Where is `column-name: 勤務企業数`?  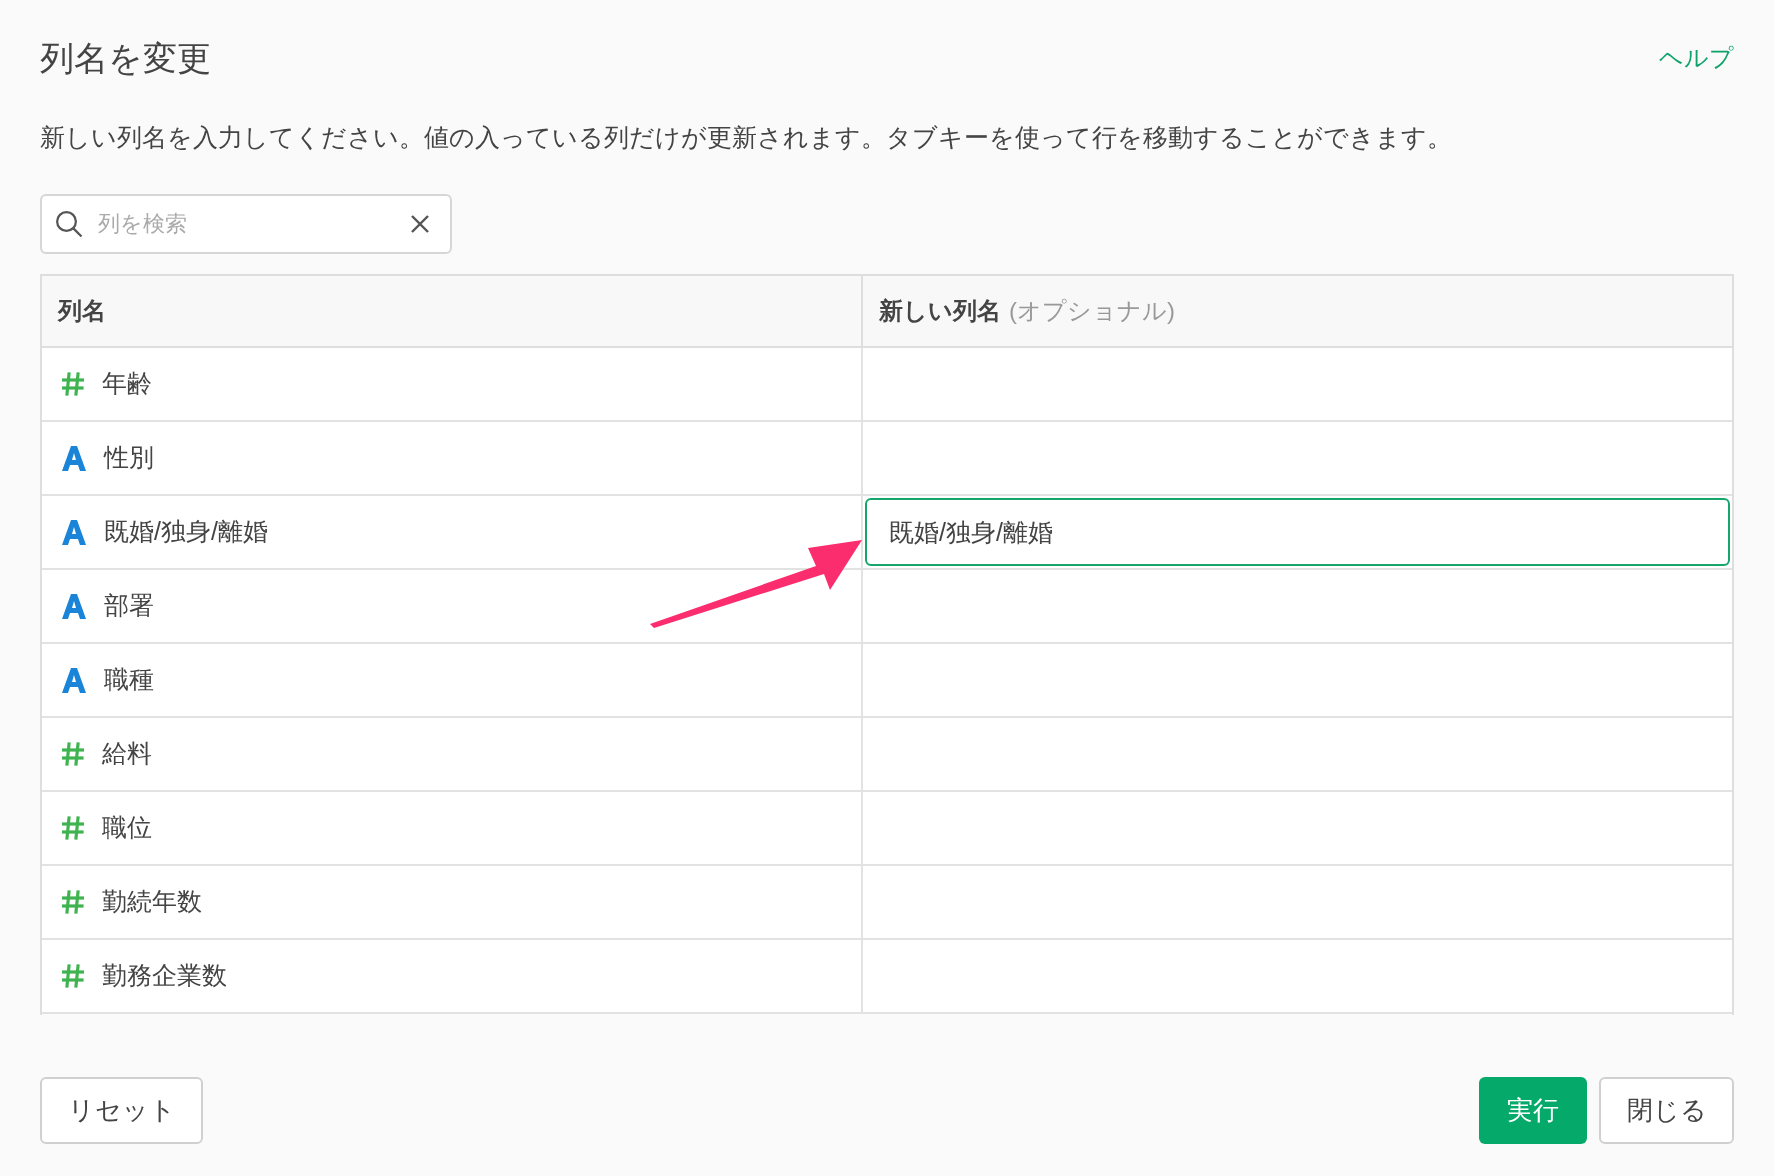 column-name: 勤務企業数 is located at coordinates (164, 976).